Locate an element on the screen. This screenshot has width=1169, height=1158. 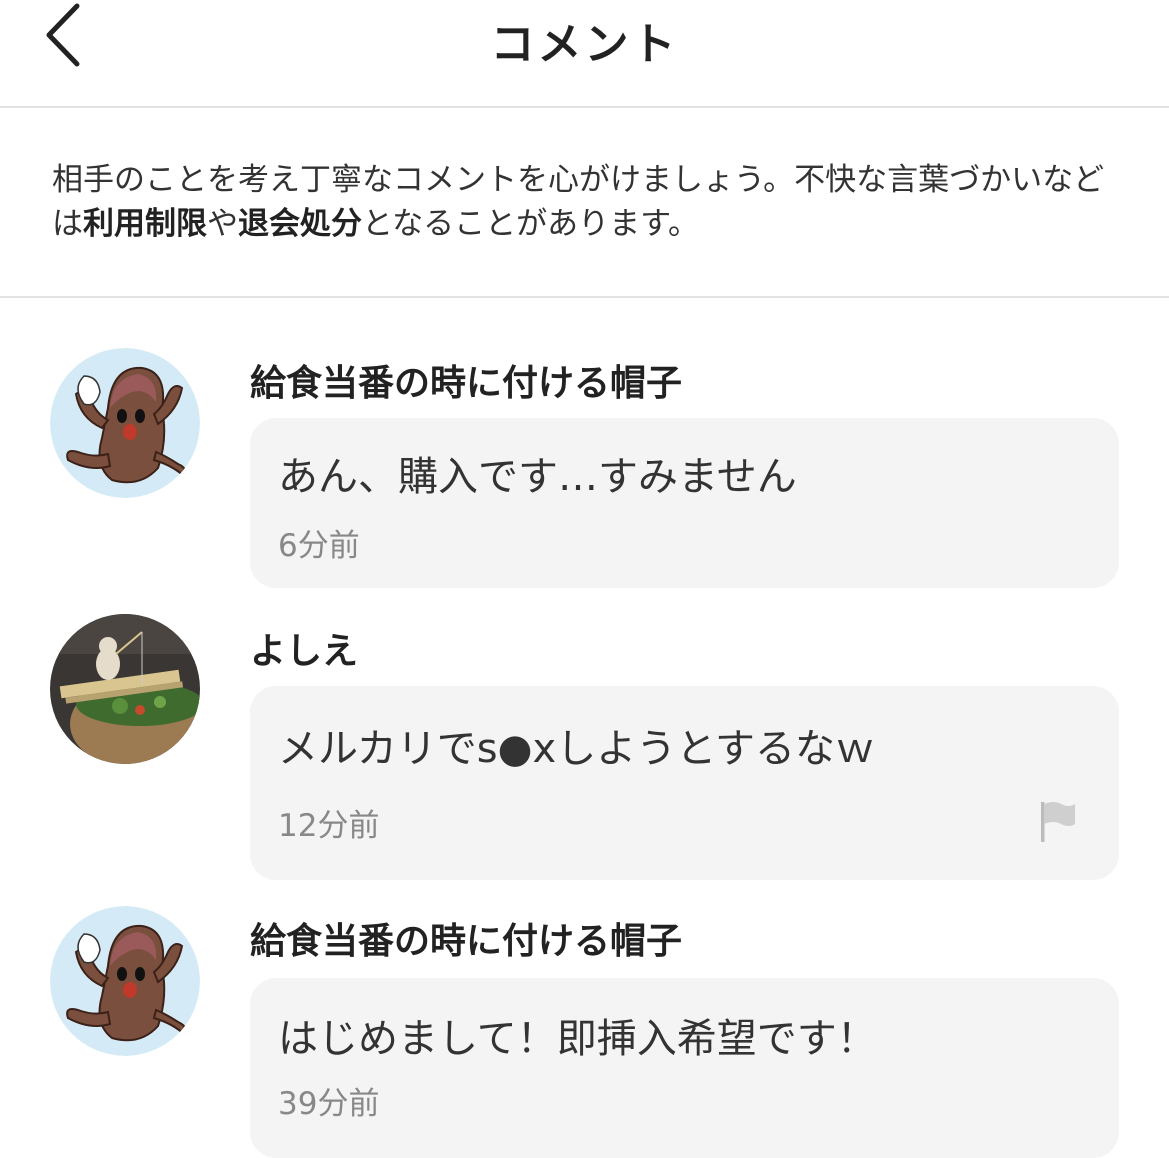
report-button is located at coordinates (1059, 822).